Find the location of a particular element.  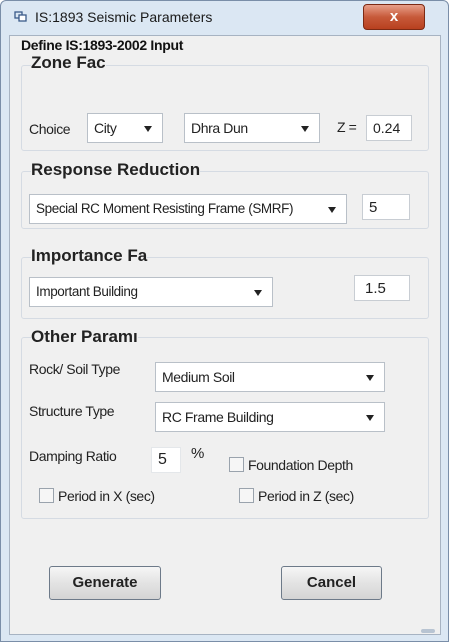

period-x-label: Period in X (sec) is located at coordinates (106, 496).